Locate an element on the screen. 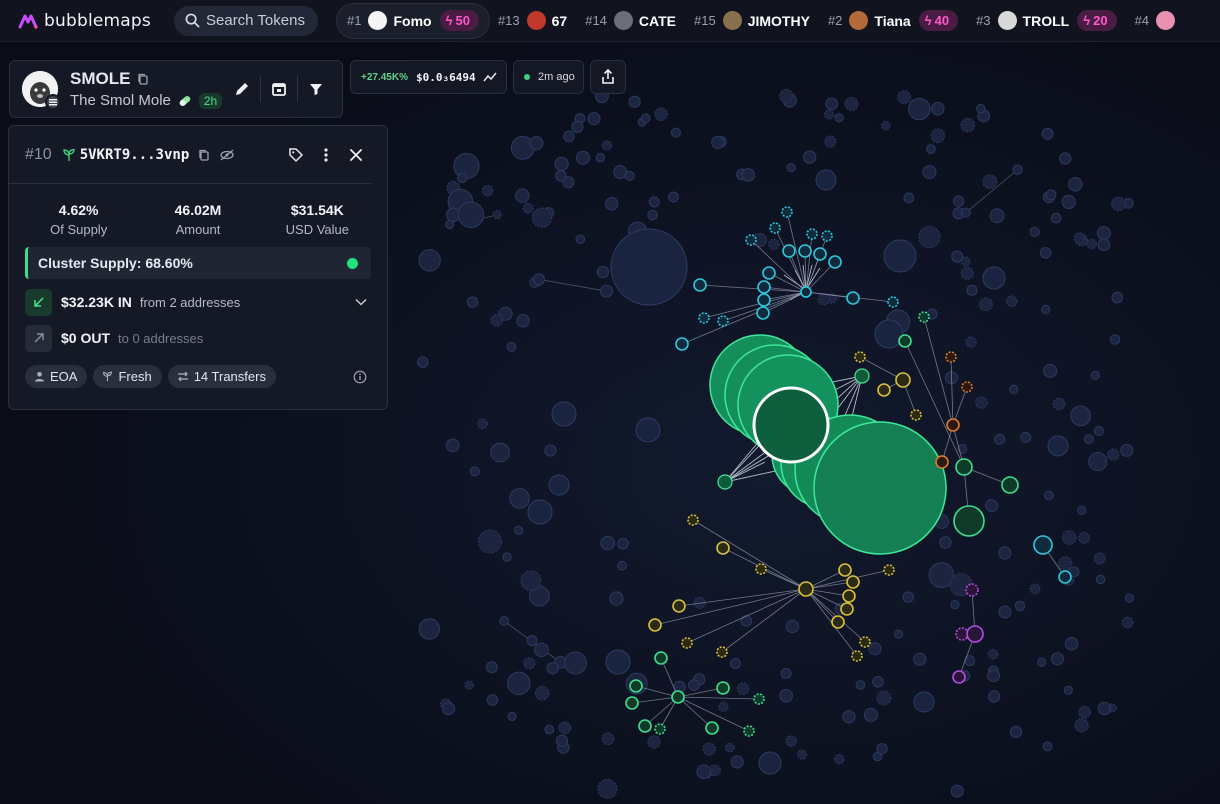 Image resolution: width=1220 pixels, height=804 pixels. ticker-item: #2 Tiana ϟ 40 is located at coordinates (894, 21).